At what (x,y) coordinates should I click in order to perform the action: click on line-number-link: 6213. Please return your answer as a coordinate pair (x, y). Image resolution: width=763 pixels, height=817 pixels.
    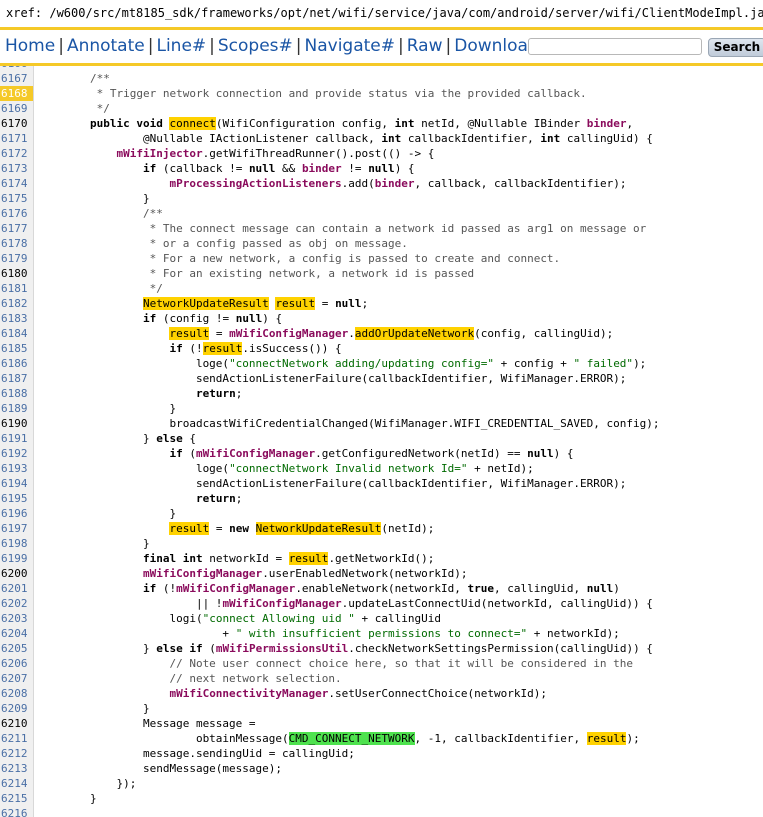
    Looking at the image, I should click on (16, 768).